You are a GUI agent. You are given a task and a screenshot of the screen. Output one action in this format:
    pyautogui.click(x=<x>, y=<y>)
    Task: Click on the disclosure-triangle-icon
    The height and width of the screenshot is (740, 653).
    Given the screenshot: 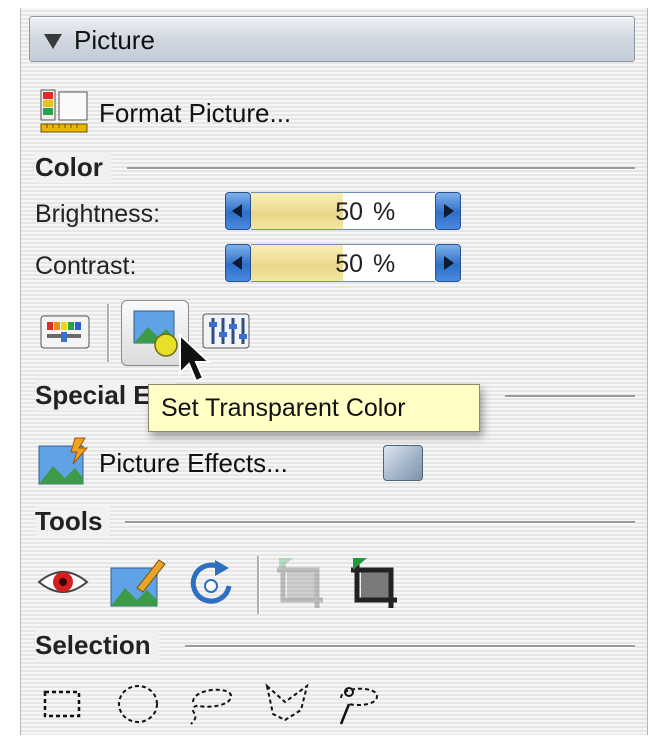 What is the action you would take?
    pyautogui.click(x=53, y=41)
    